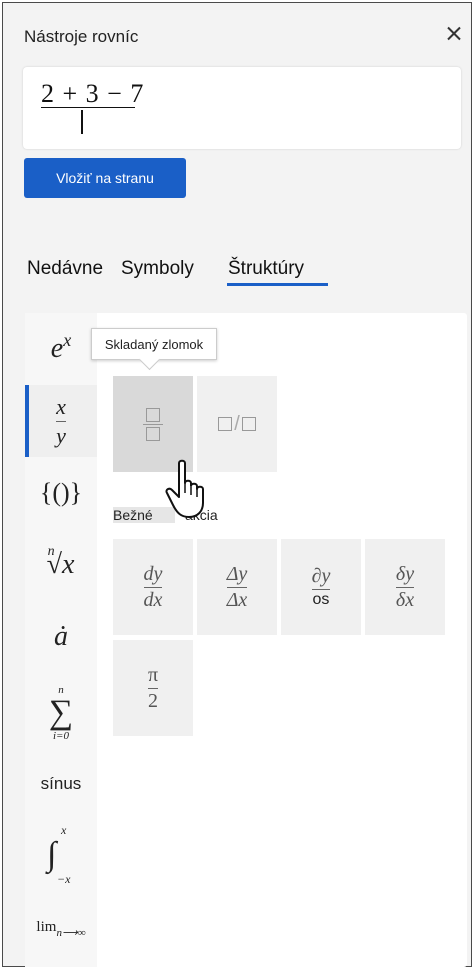 Image resolution: width=474 pixels, height=969 pixels. What do you see at coordinates (157, 269) in the screenshot?
I see `tab-symbols: Symboly` at bounding box center [157, 269].